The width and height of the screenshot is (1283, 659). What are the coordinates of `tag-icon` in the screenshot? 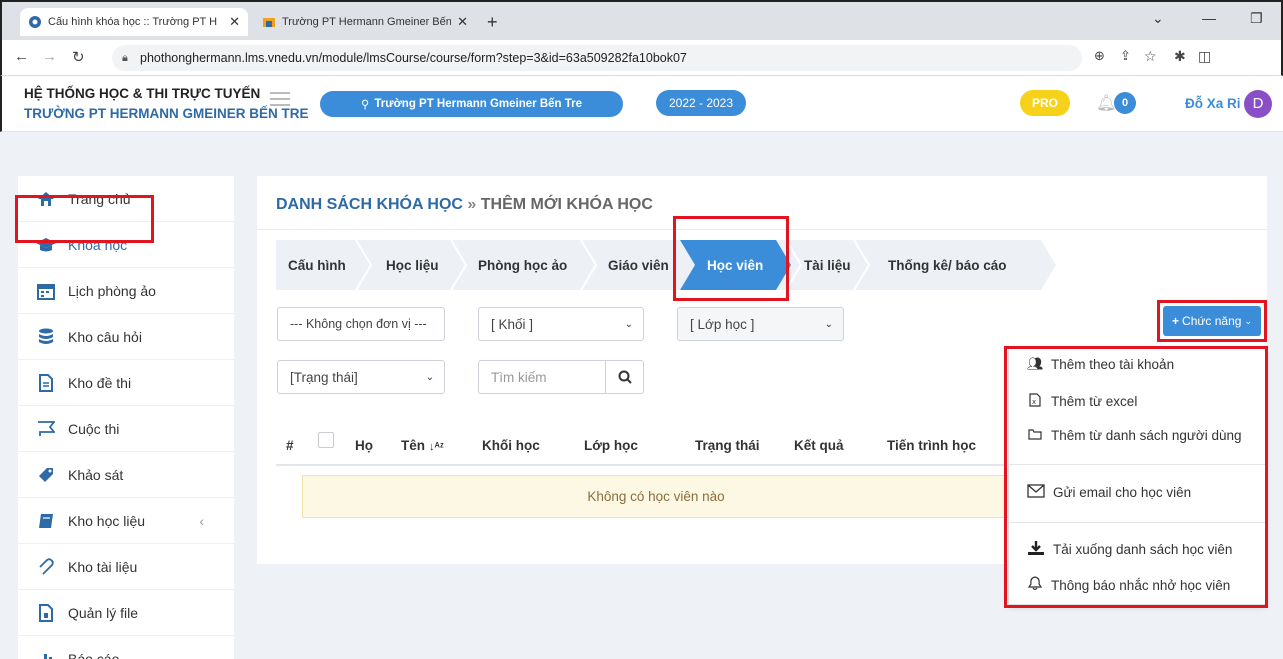 It's located at (46, 475).